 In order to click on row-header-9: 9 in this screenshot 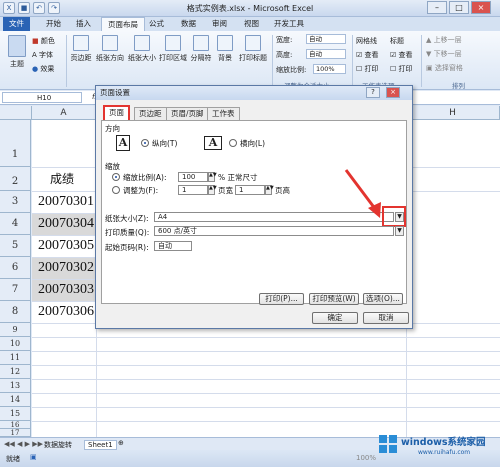, I will do `click(15, 330)`.